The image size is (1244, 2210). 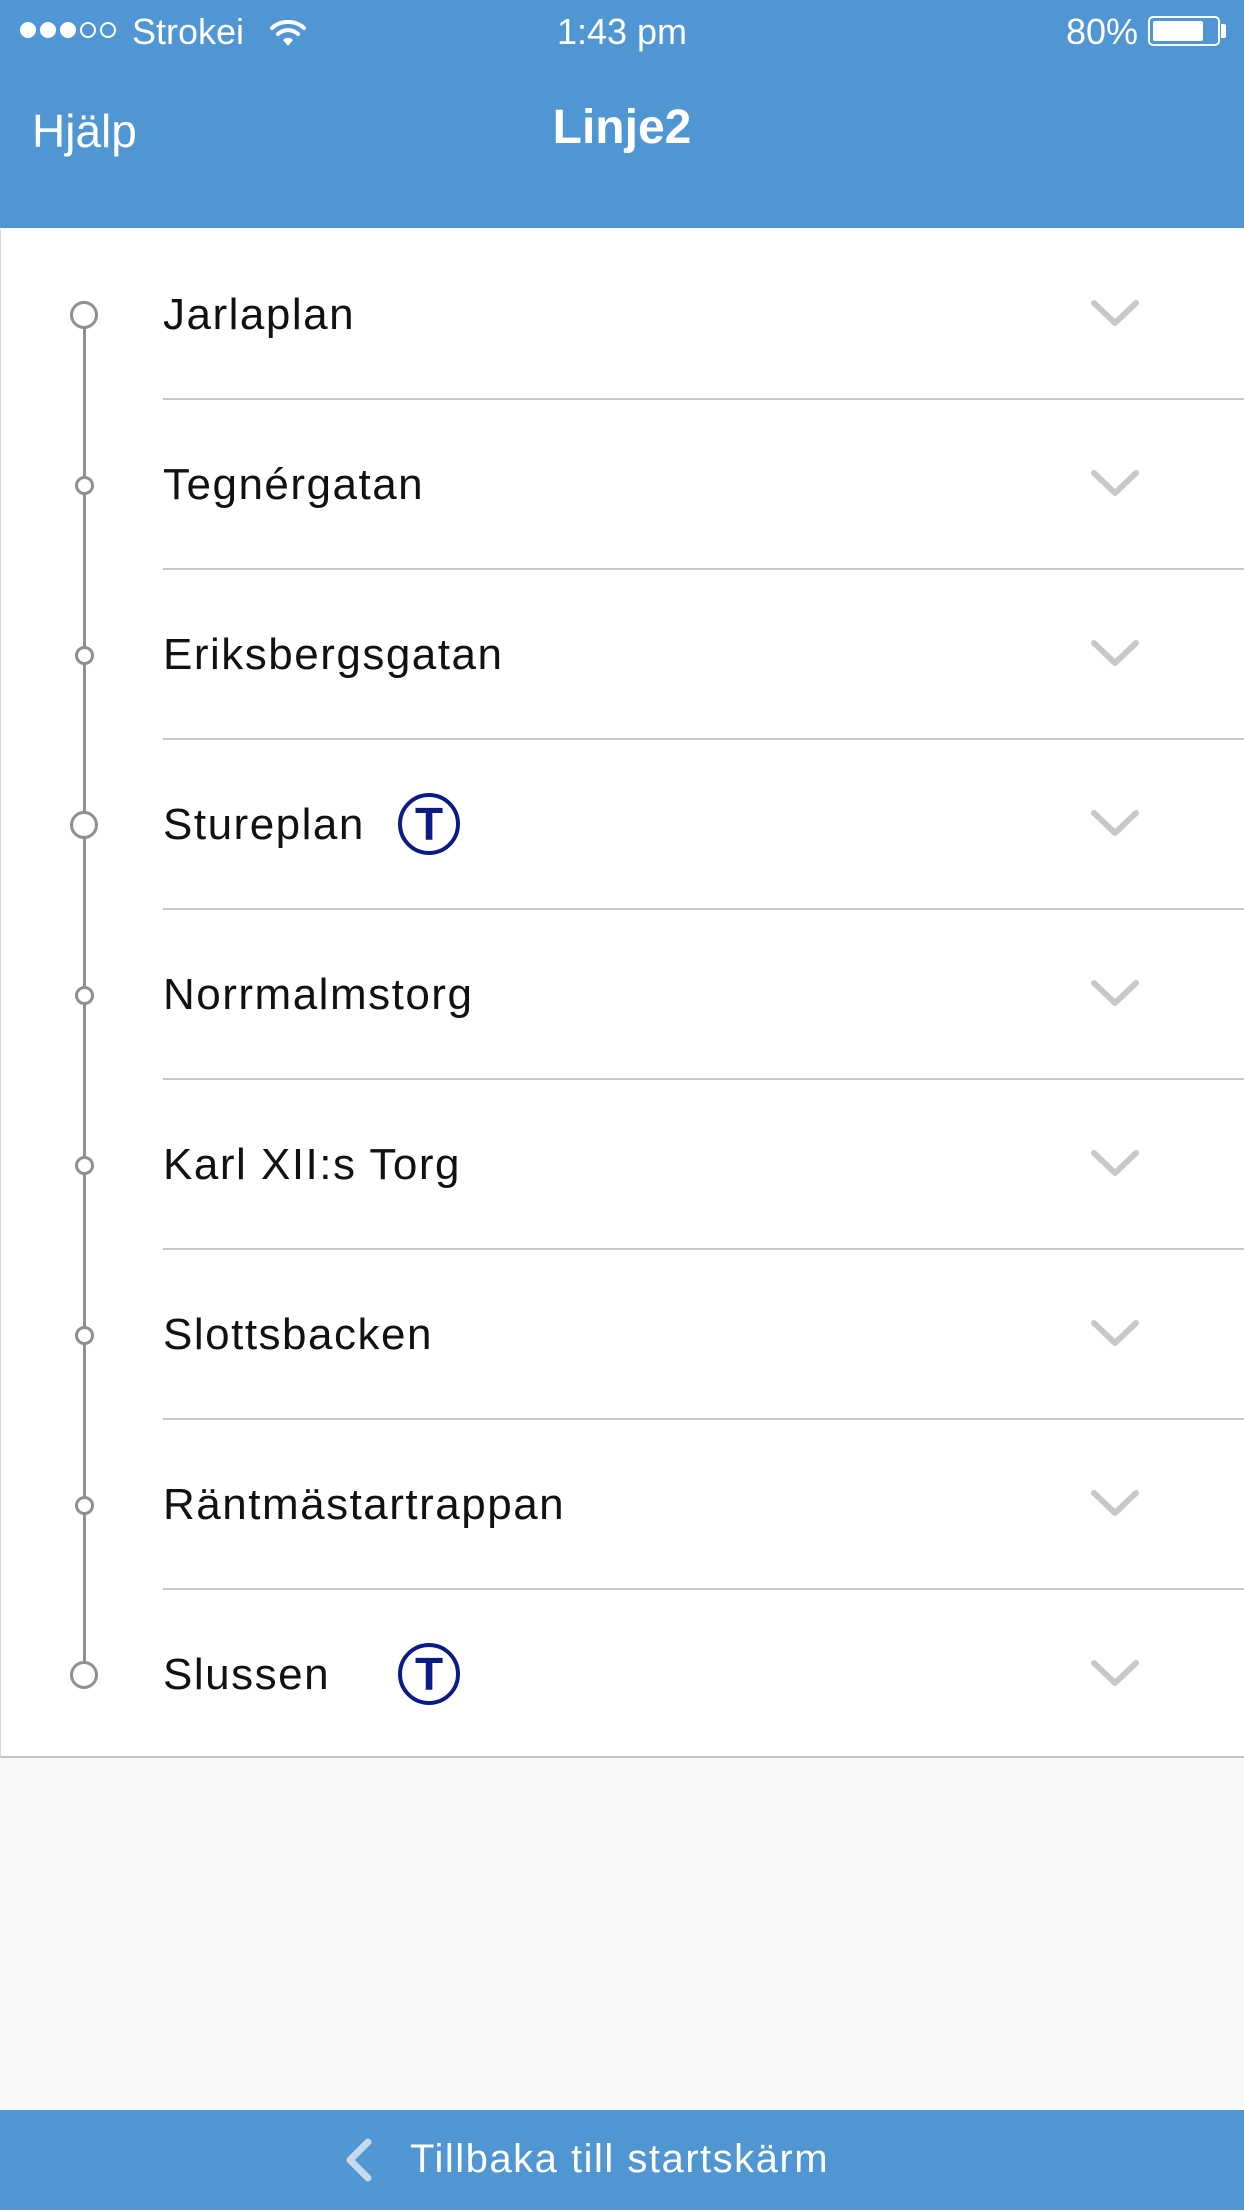 What do you see at coordinates (259, 314) in the screenshot?
I see `stop-name: Jarlaplan` at bounding box center [259, 314].